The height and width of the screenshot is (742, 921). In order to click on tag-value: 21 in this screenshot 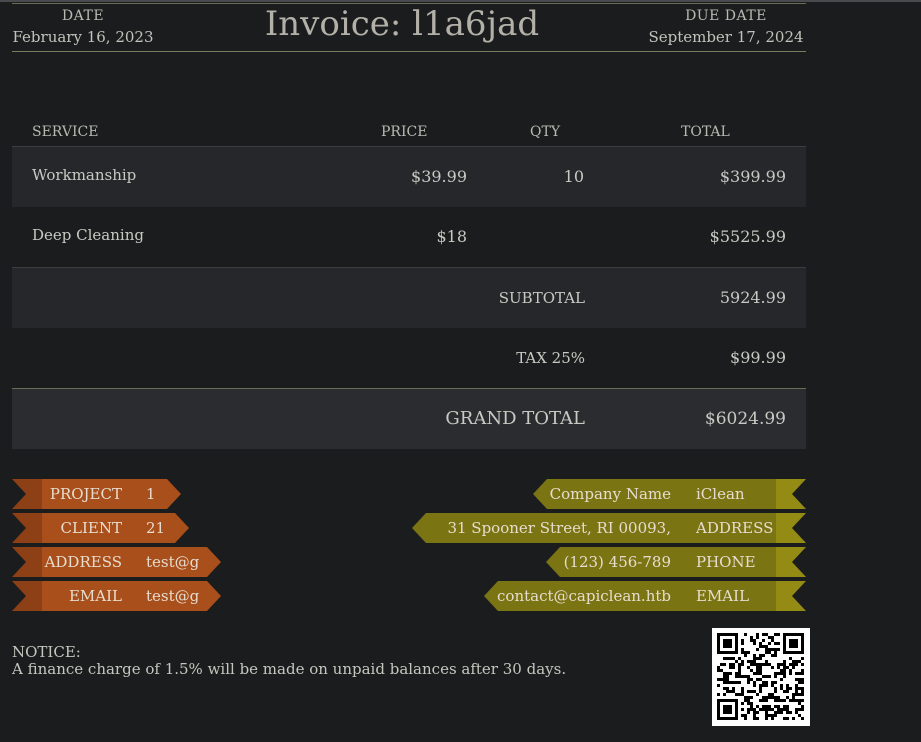, I will do `click(156, 528)`.